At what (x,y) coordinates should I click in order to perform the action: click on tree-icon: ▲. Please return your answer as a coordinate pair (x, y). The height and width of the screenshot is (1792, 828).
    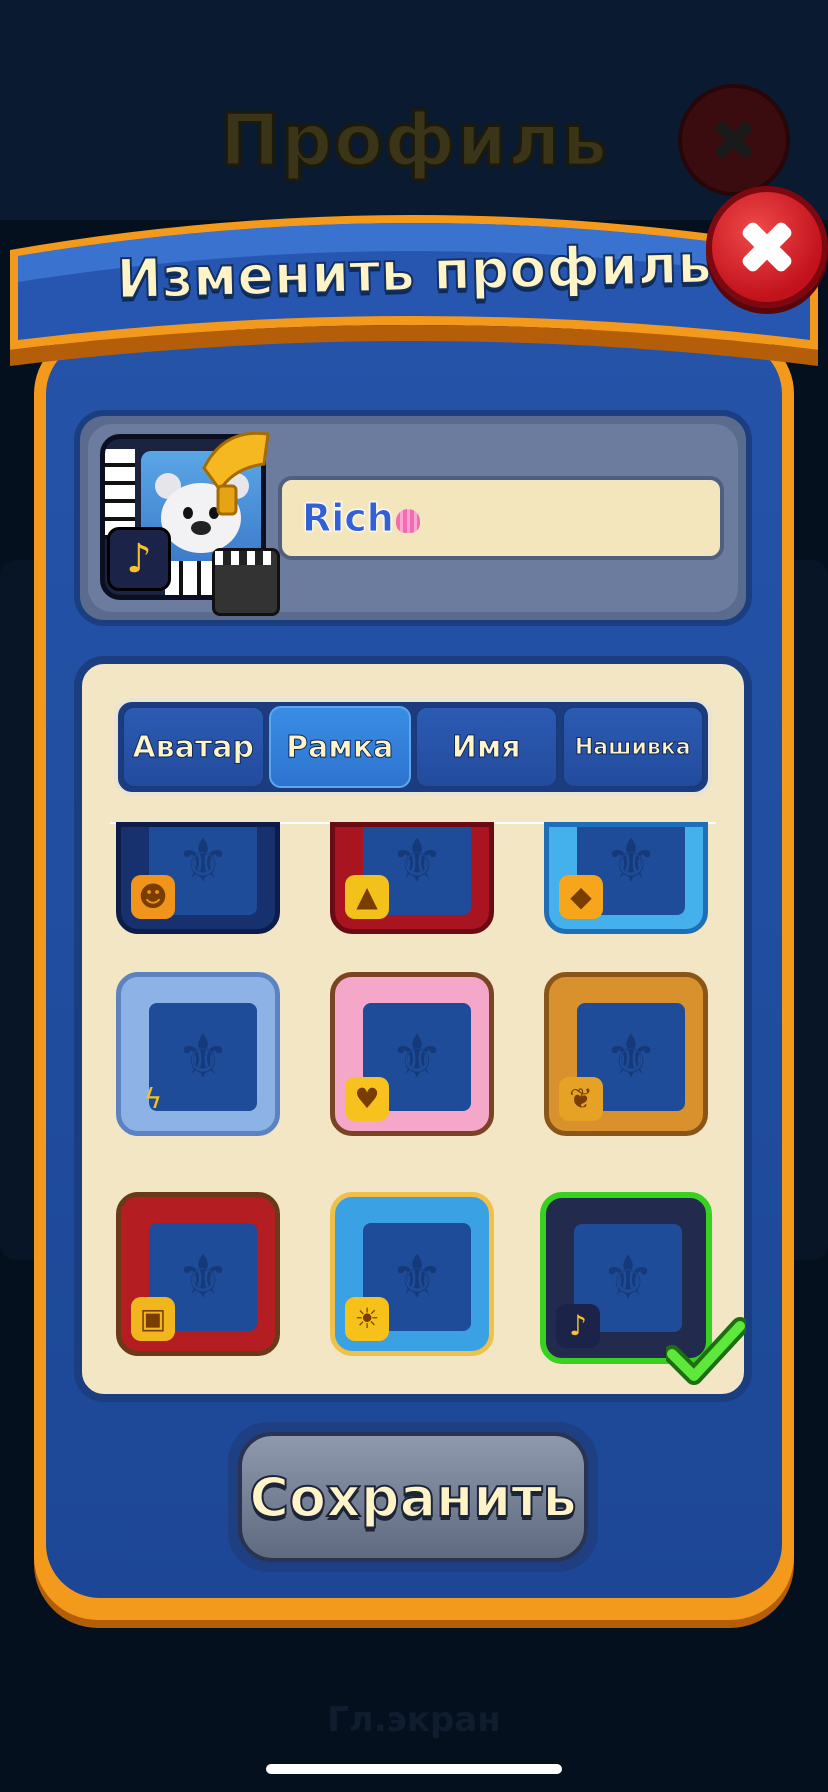
    Looking at the image, I should click on (367, 897).